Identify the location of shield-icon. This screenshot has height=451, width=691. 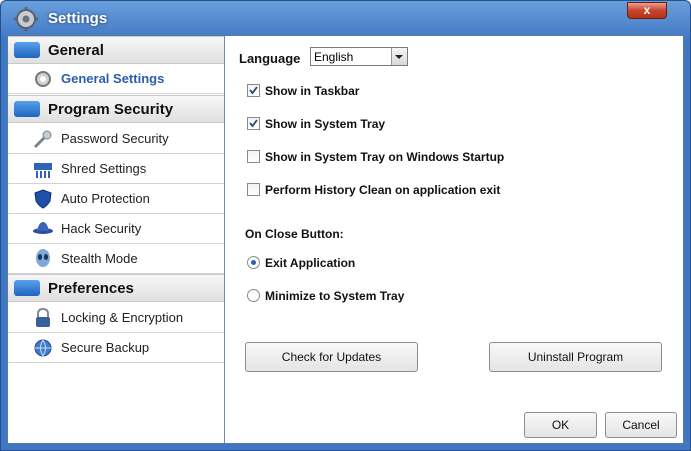
(43, 199).